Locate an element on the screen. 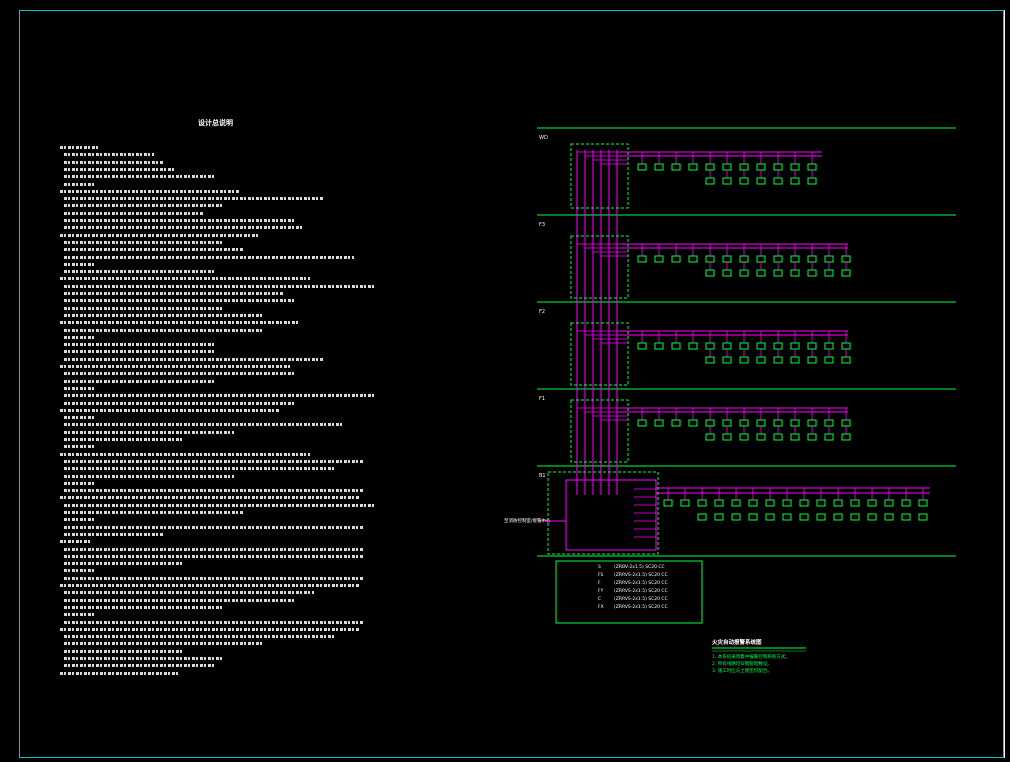 The image size is (1010, 762). floor-label: F1 is located at coordinates (542, 399).